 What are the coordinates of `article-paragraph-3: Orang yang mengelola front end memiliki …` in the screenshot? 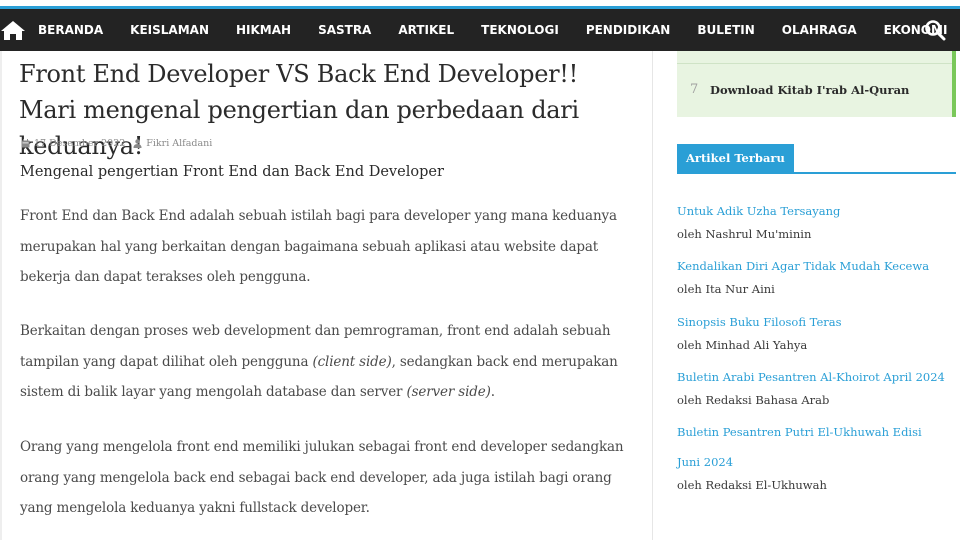 It's located at (322, 477).